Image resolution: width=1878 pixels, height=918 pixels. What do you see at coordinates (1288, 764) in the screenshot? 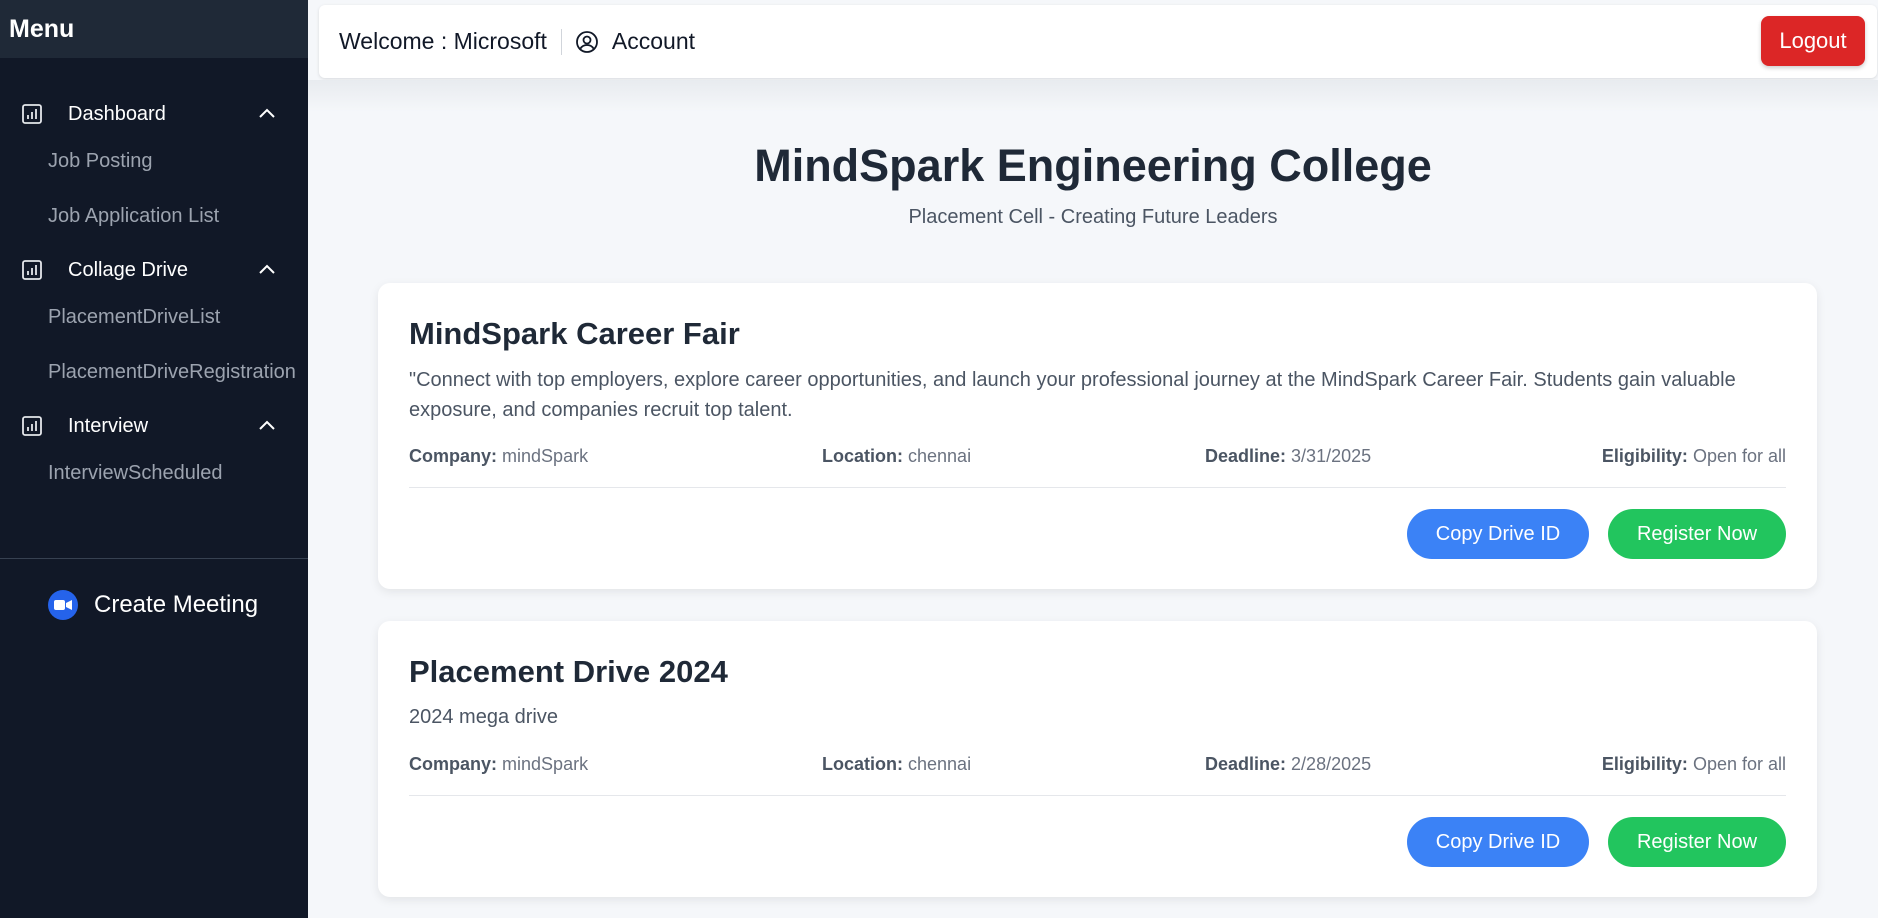
I see `drive-deadline: Deadline: 2/28/2025` at bounding box center [1288, 764].